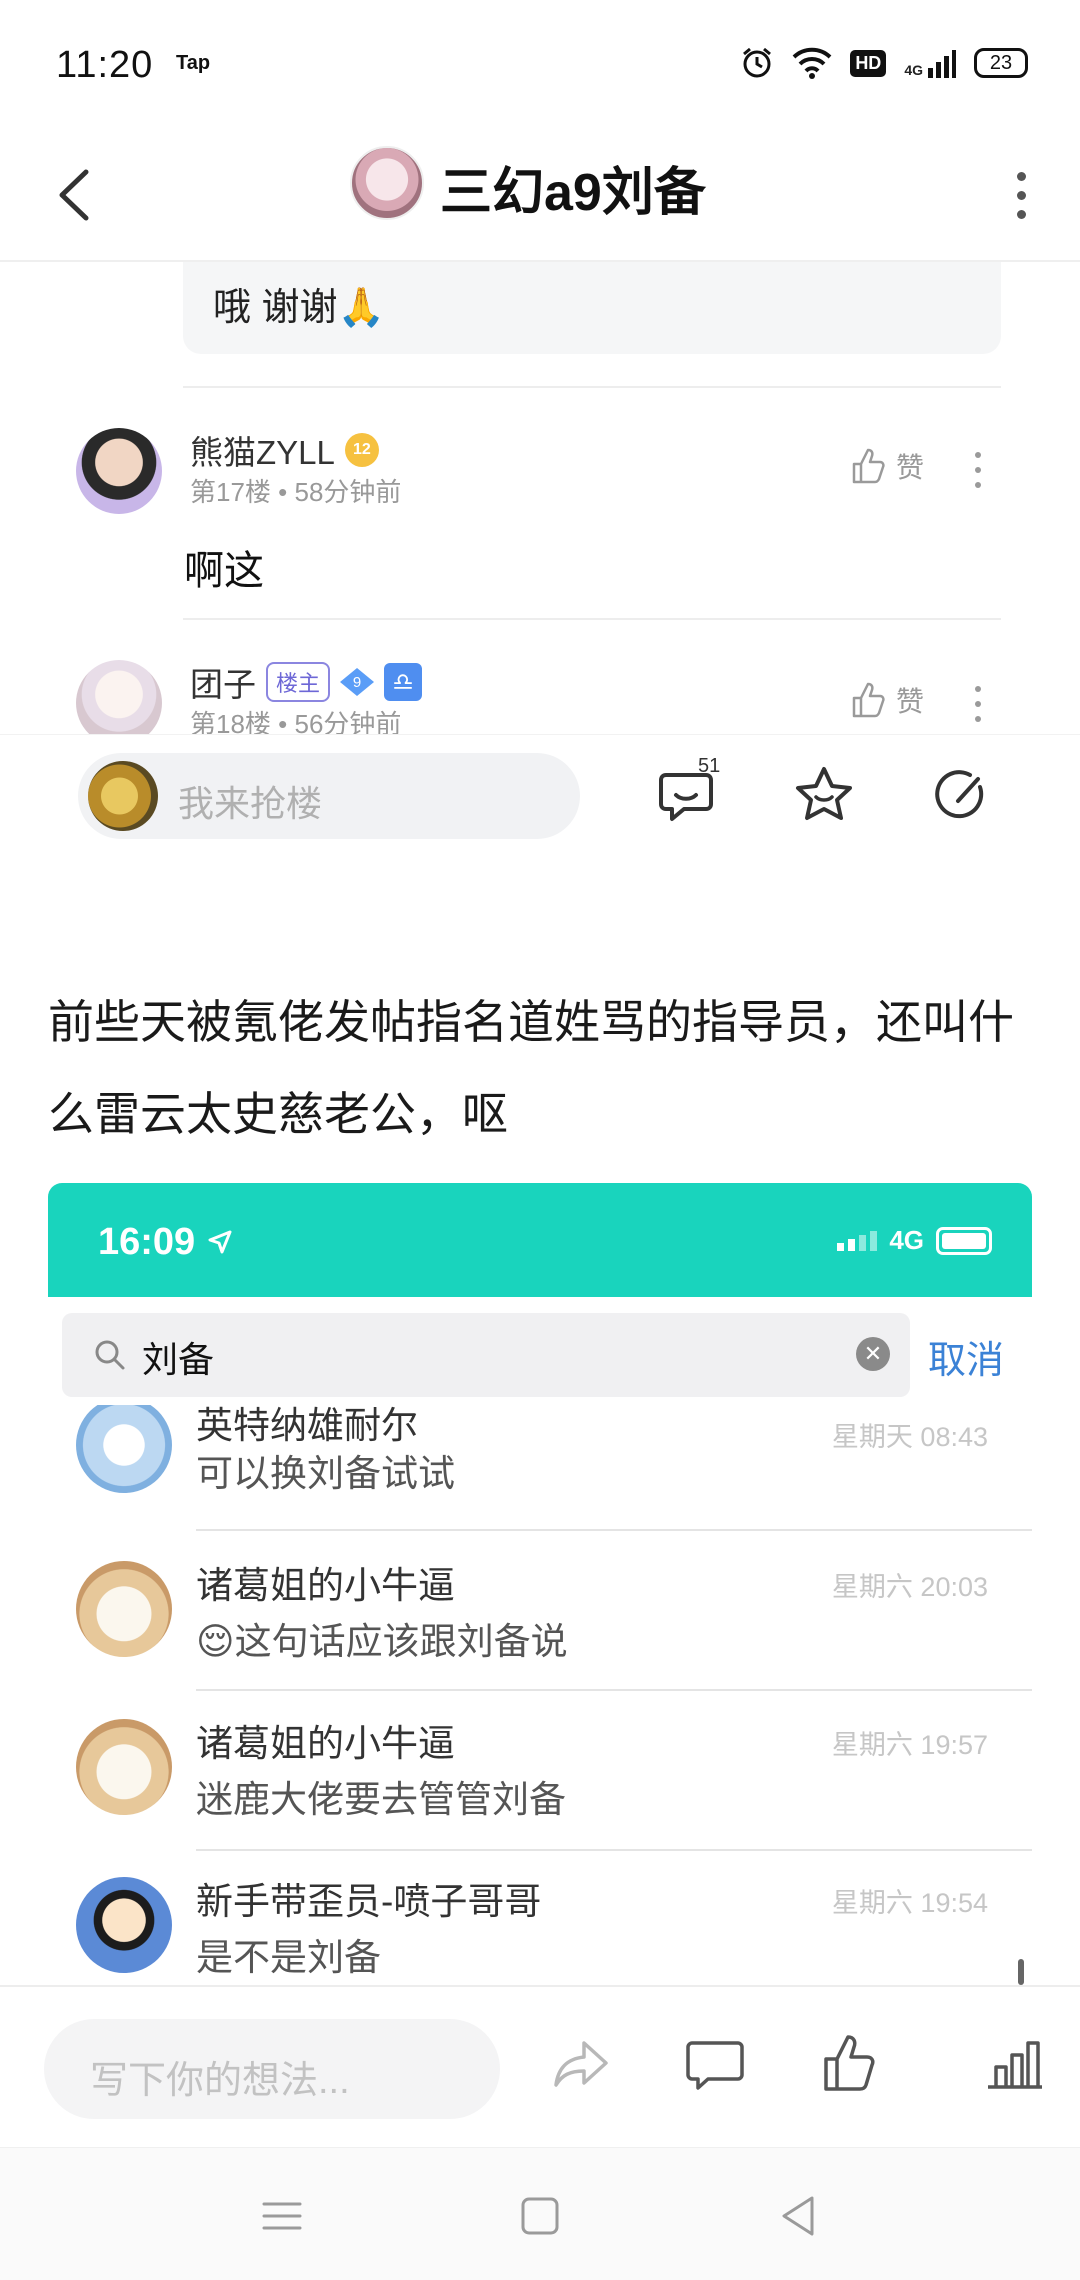 Image resolution: width=1080 pixels, height=2280 pixels. What do you see at coordinates (369, 1901) in the screenshot?
I see `chat-name: 新手带歪员-喷子哥哥` at bounding box center [369, 1901].